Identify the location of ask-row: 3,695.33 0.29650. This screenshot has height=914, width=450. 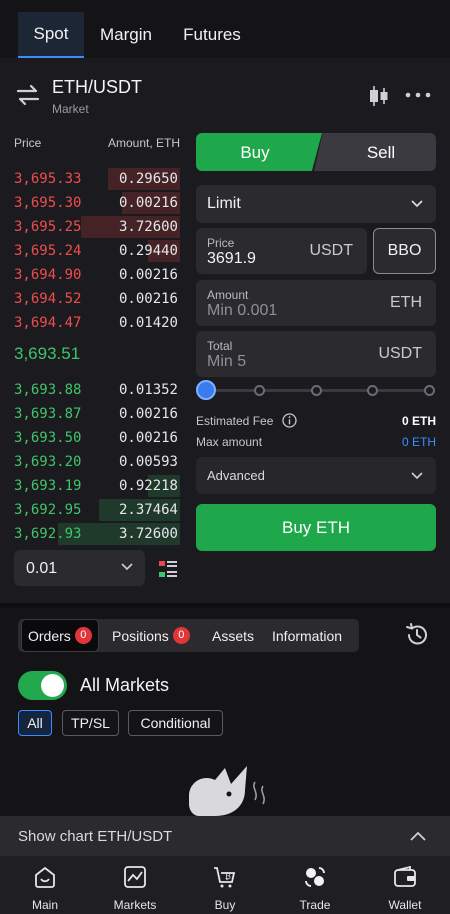
(95, 179).